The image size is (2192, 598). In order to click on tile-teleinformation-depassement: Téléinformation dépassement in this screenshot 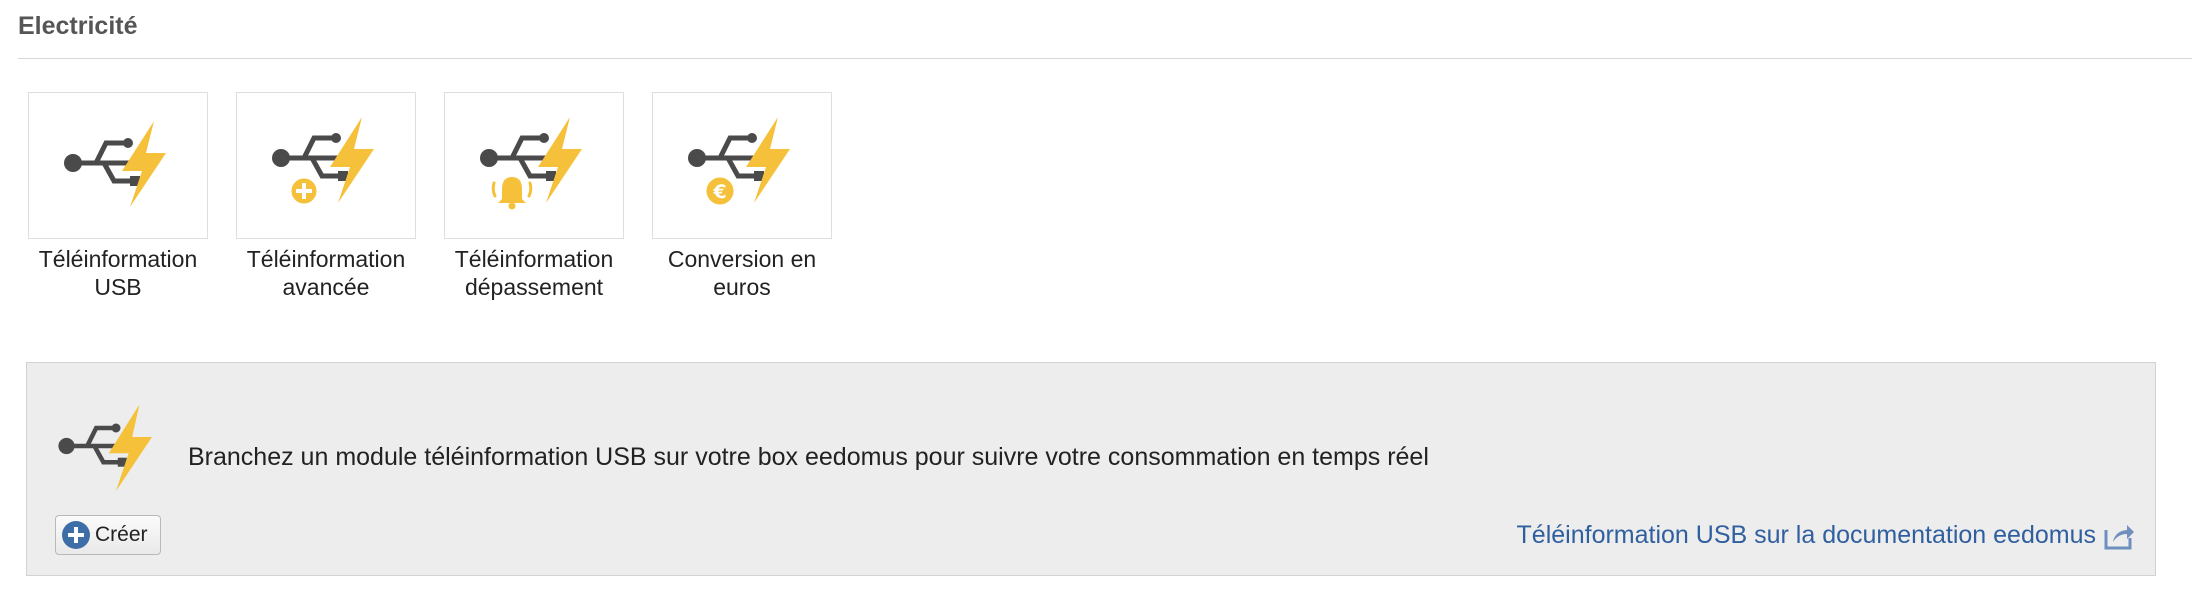, I will do `click(534, 196)`.